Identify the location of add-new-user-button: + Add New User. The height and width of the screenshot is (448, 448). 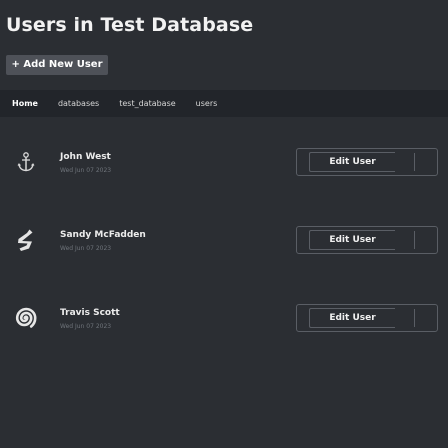
(57, 65).